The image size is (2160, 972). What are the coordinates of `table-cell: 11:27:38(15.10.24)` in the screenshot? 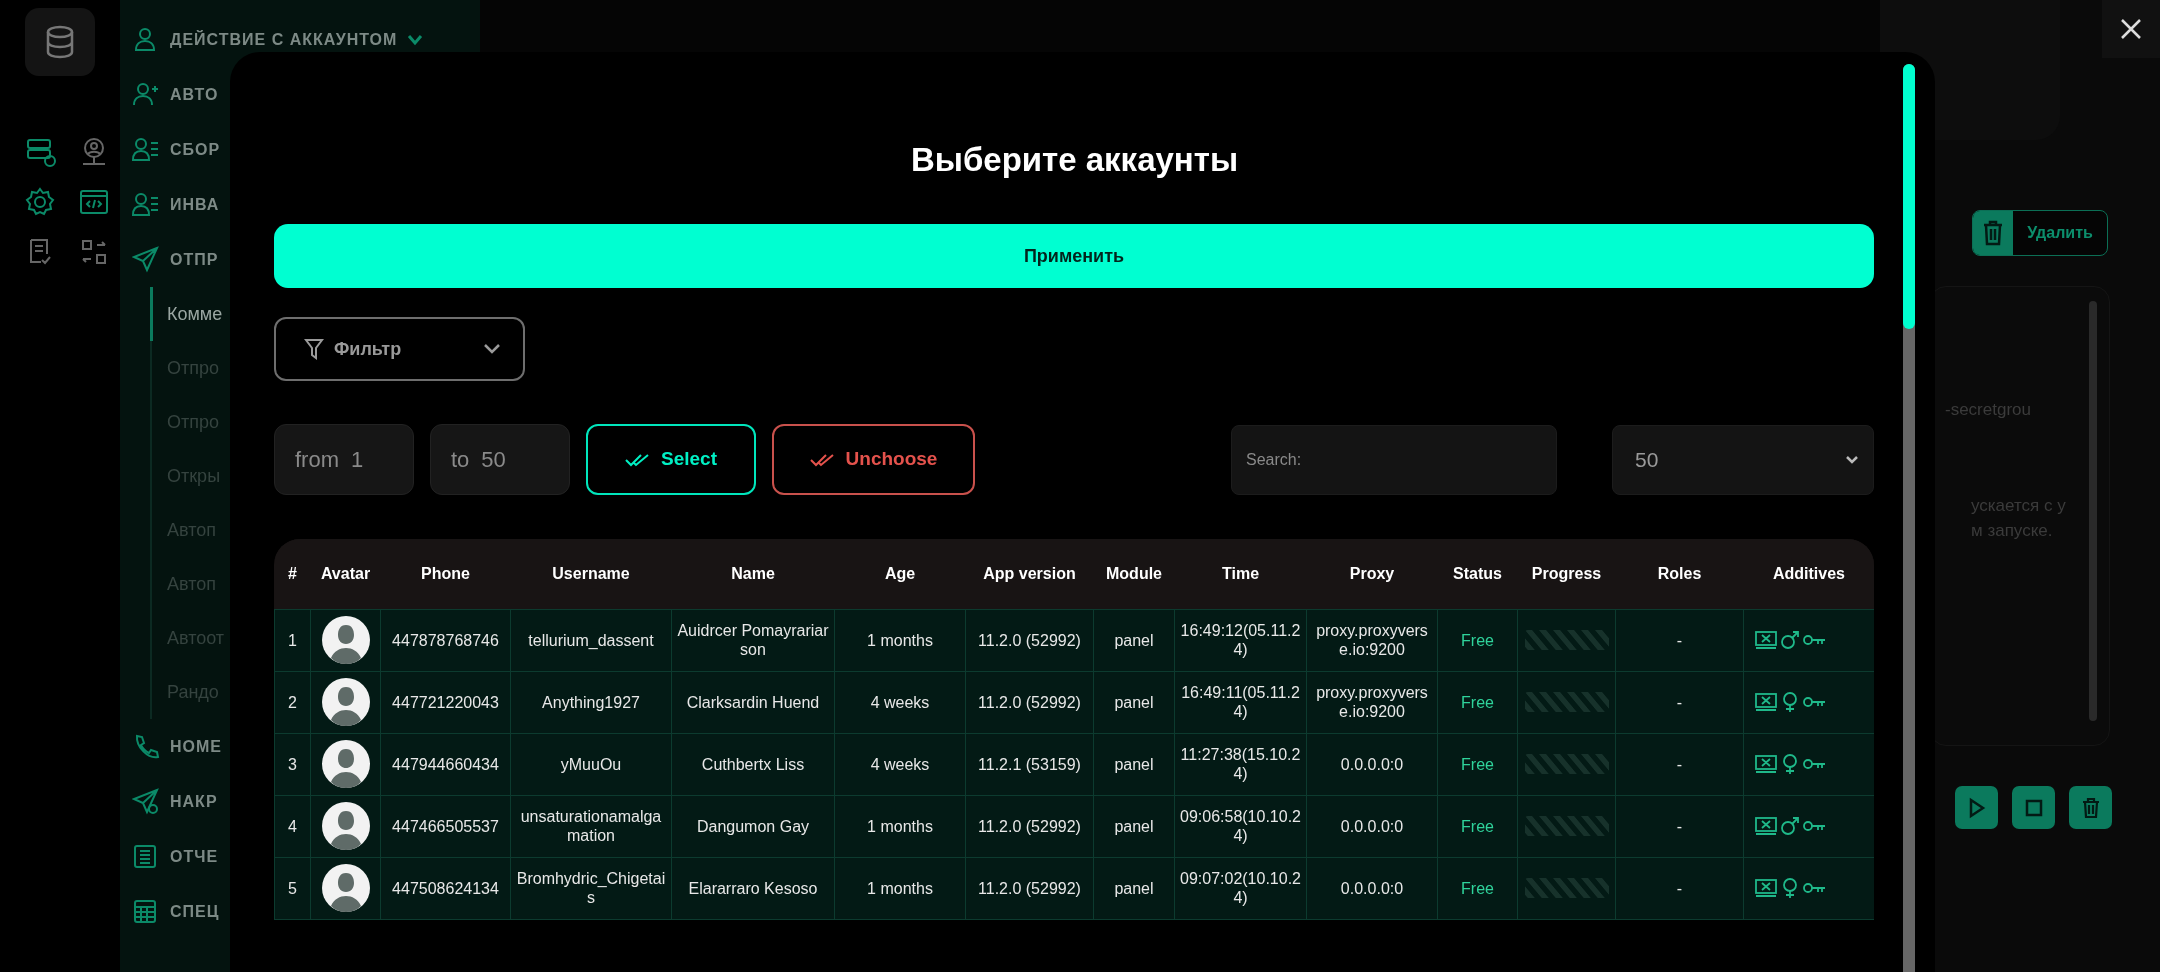 It's located at (1240, 764).